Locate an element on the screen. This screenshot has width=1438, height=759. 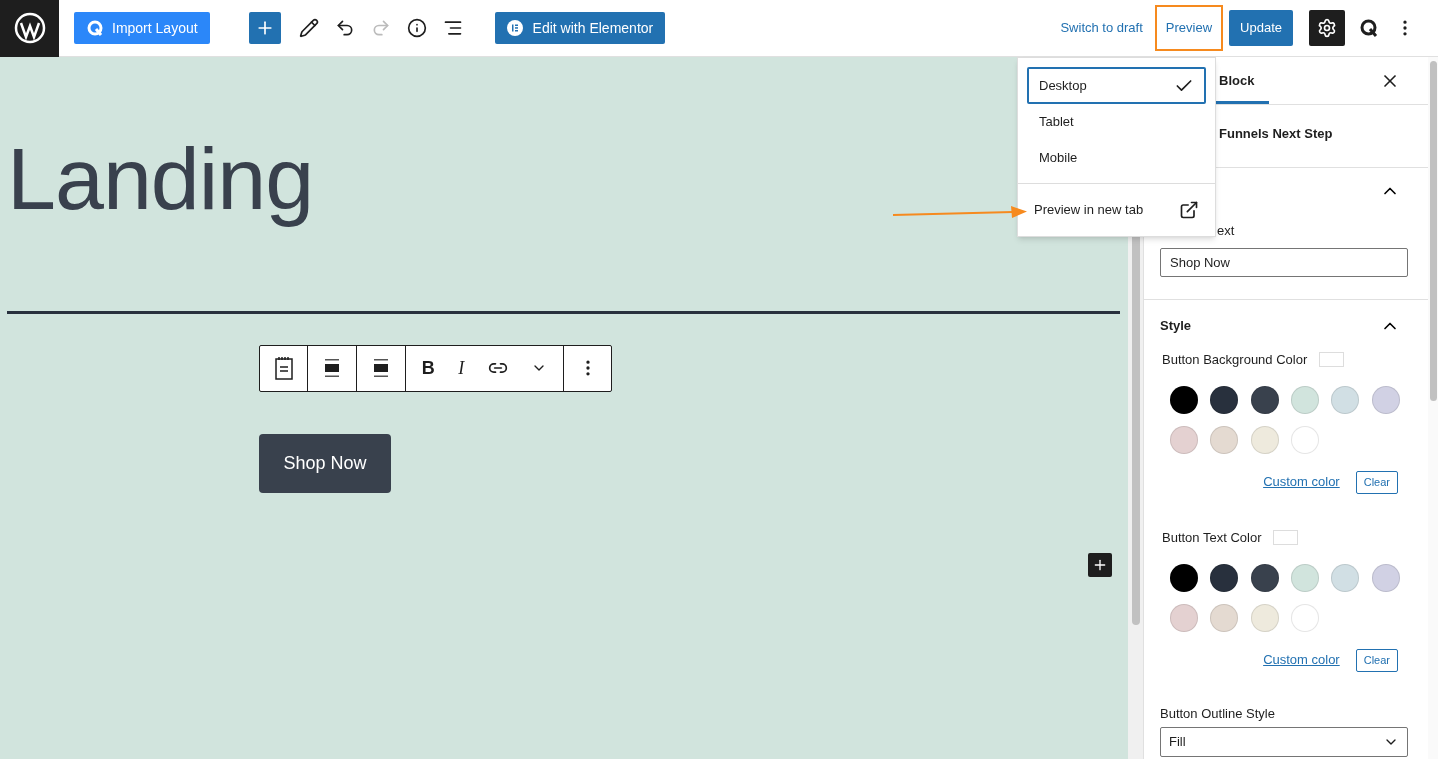
import-layout-button: Import Layout is located at coordinates (142, 28).